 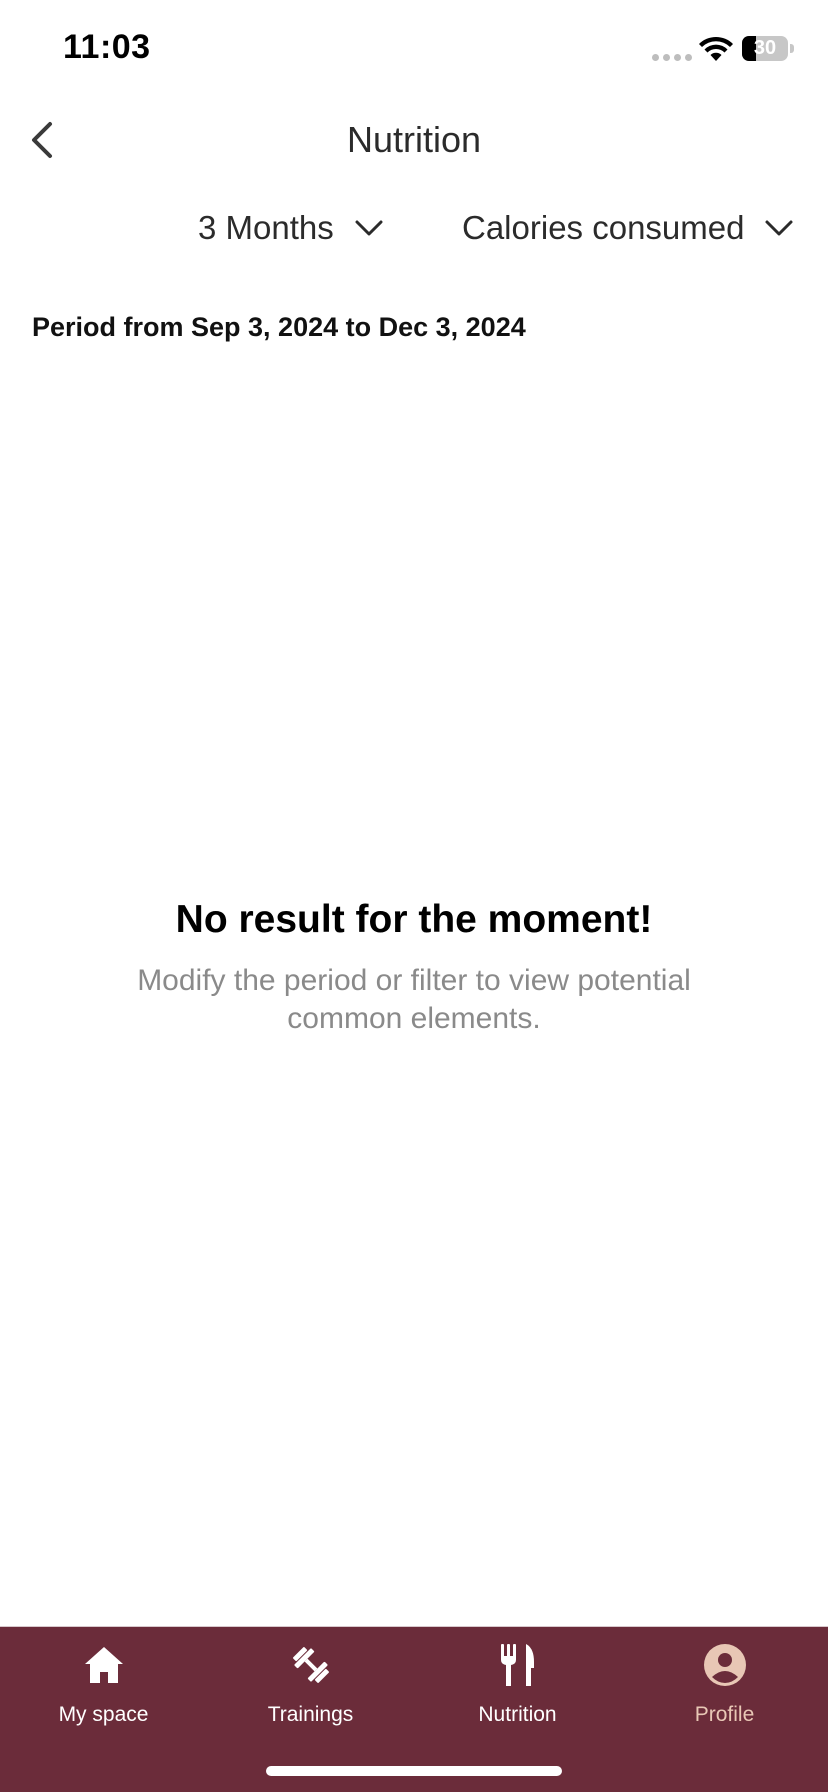 What do you see at coordinates (518, 1665) in the screenshot?
I see `fork-knife-icon` at bounding box center [518, 1665].